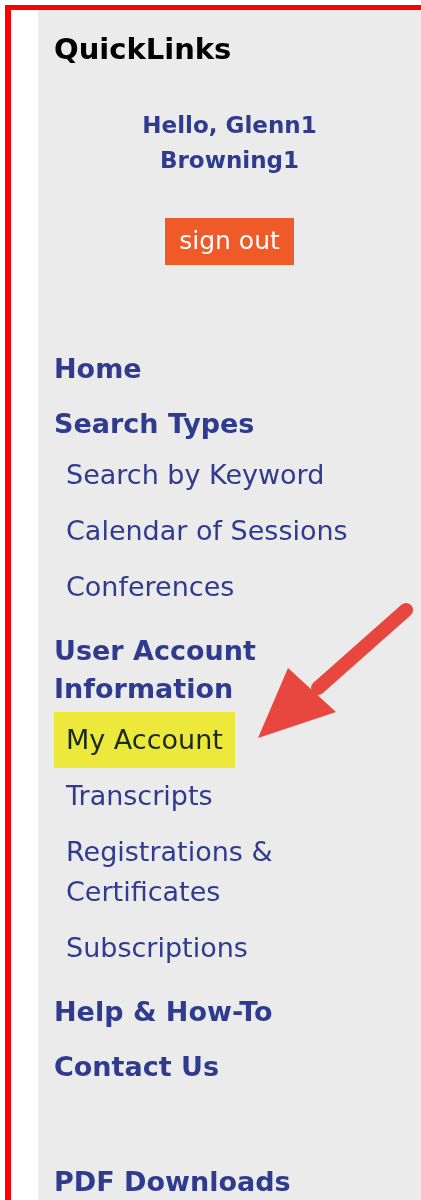 The height and width of the screenshot is (1200, 421). What do you see at coordinates (172, 1181) in the screenshot?
I see `section-link: PDF Downloads` at bounding box center [172, 1181].